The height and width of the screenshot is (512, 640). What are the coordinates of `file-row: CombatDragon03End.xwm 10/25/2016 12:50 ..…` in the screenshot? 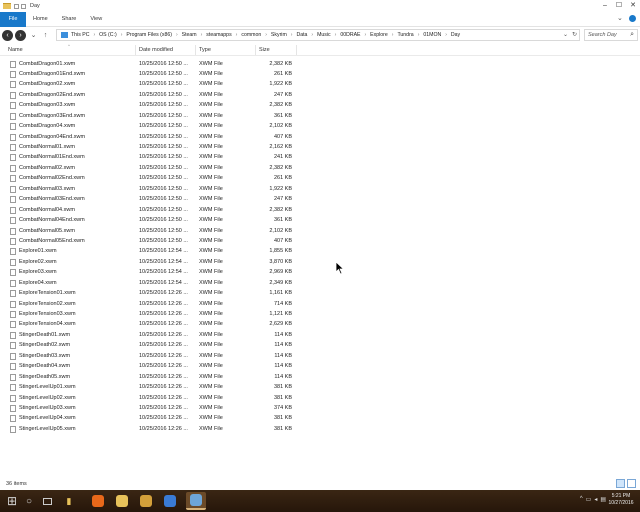 It's located at (320, 116).